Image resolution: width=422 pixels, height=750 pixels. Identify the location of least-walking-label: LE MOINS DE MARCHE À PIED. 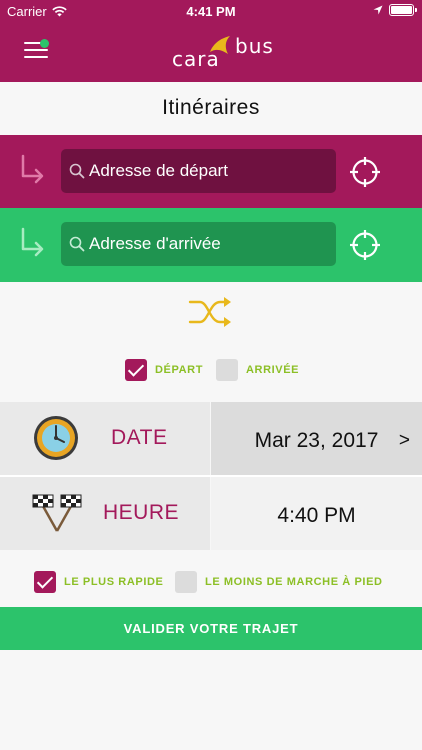
(294, 582).